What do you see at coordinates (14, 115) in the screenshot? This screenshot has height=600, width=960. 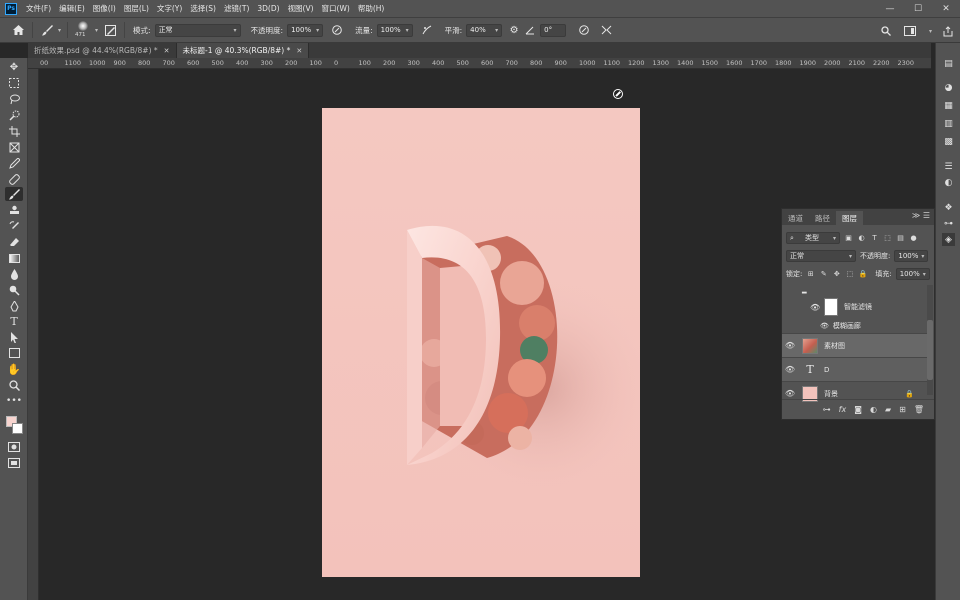 I see `quick-selection-tool-icon` at bounding box center [14, 115].